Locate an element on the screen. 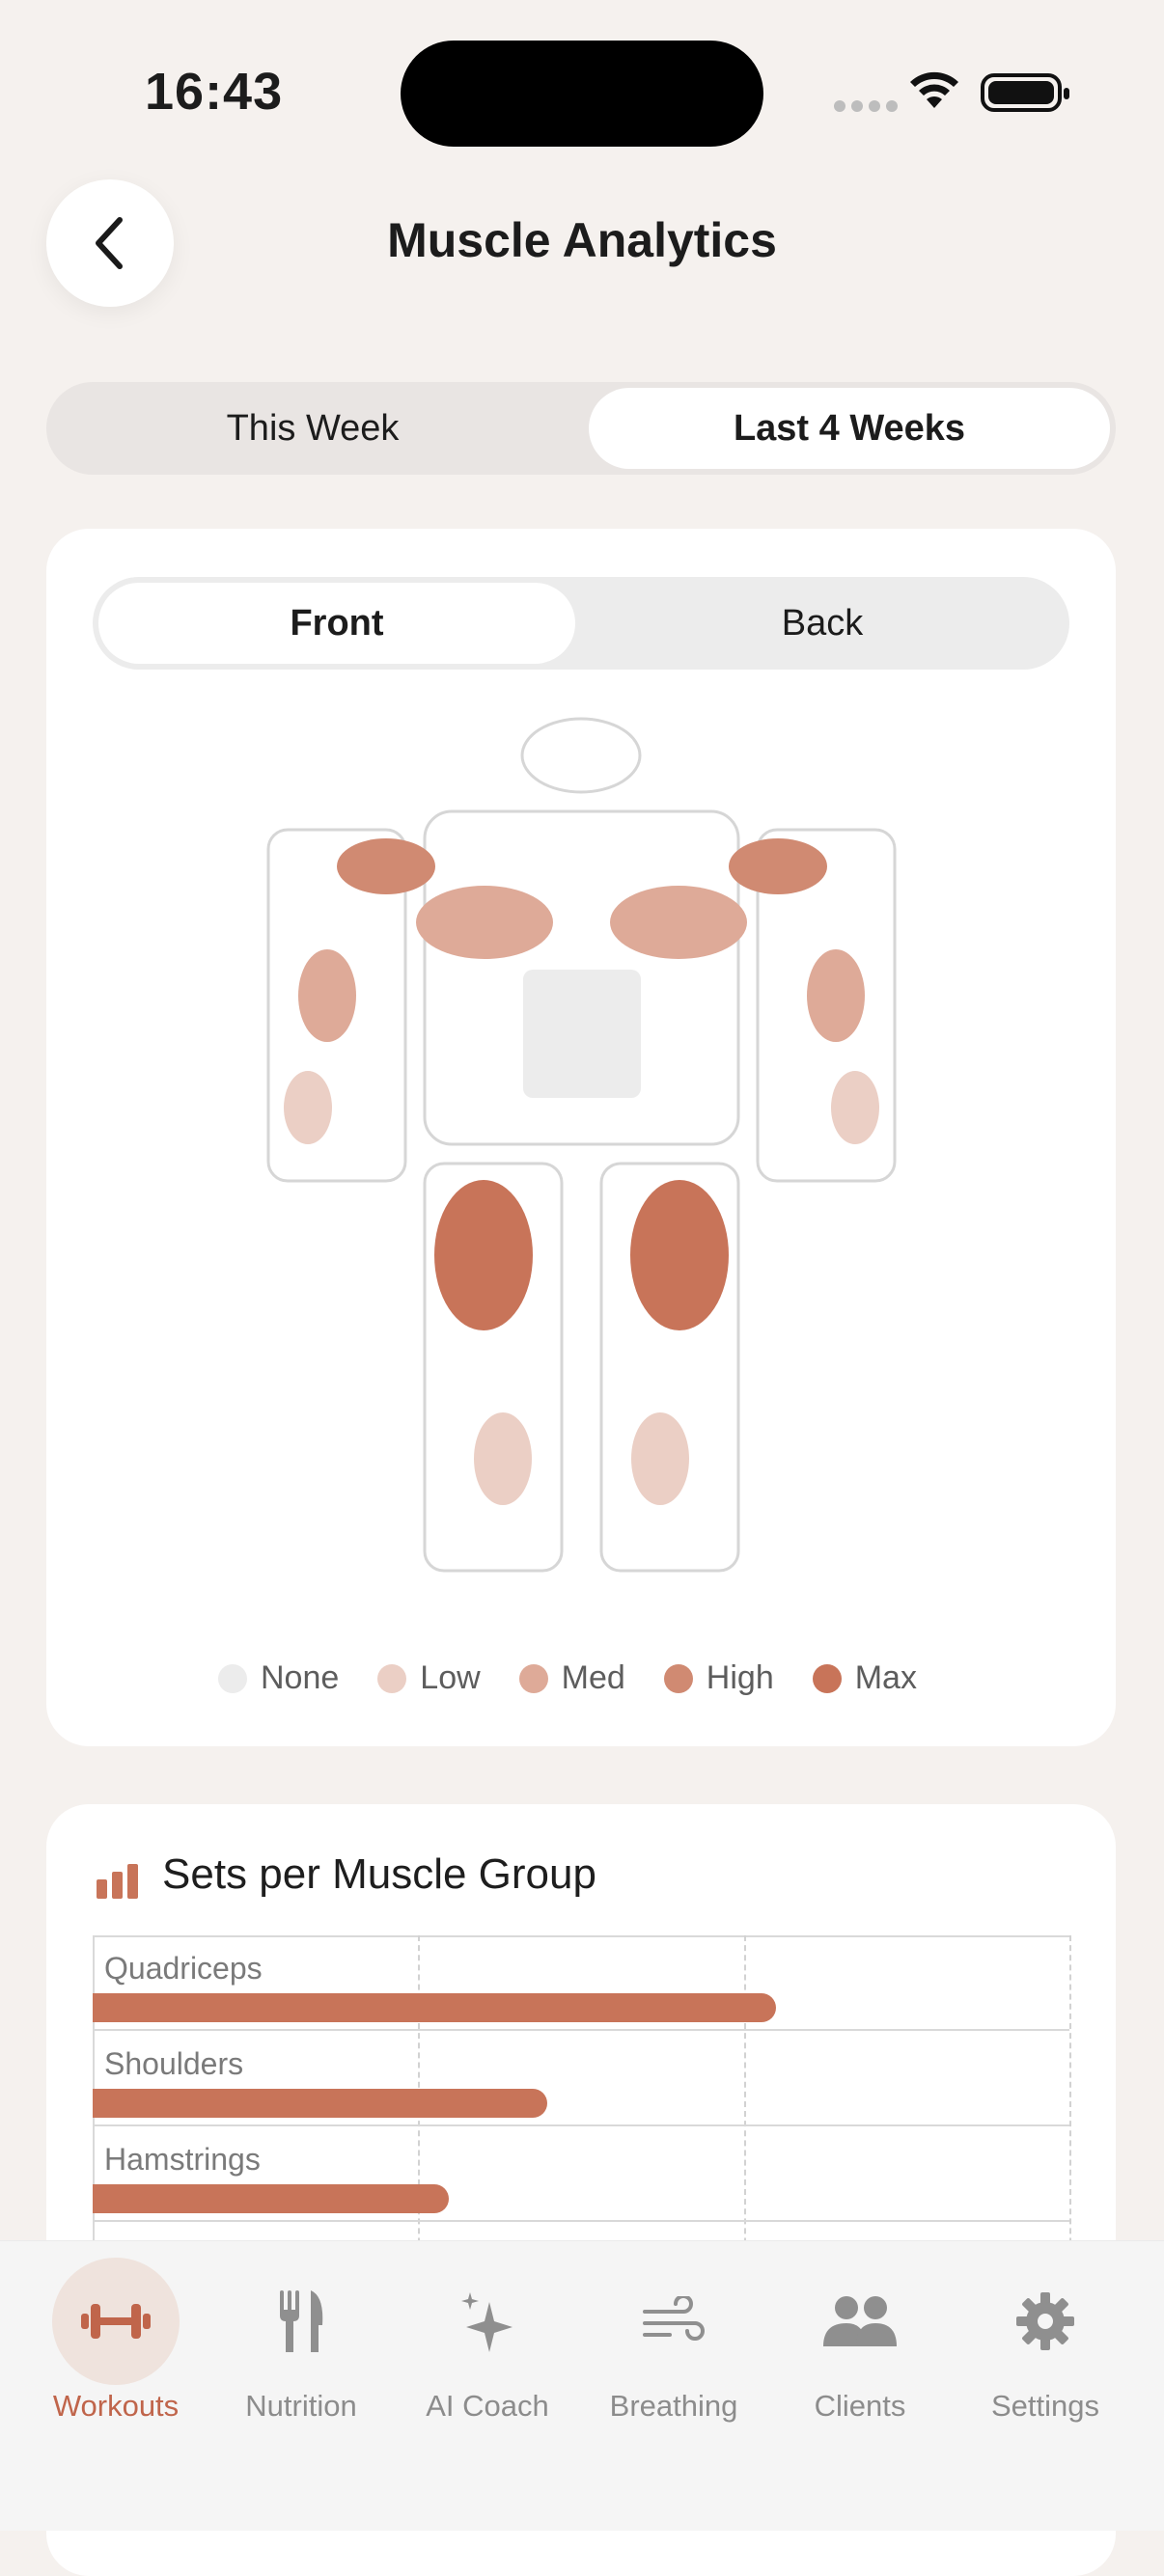 The width and height of the screenshot is (1164, 2576). legend-high: High is located at coordinates (719, 1678).